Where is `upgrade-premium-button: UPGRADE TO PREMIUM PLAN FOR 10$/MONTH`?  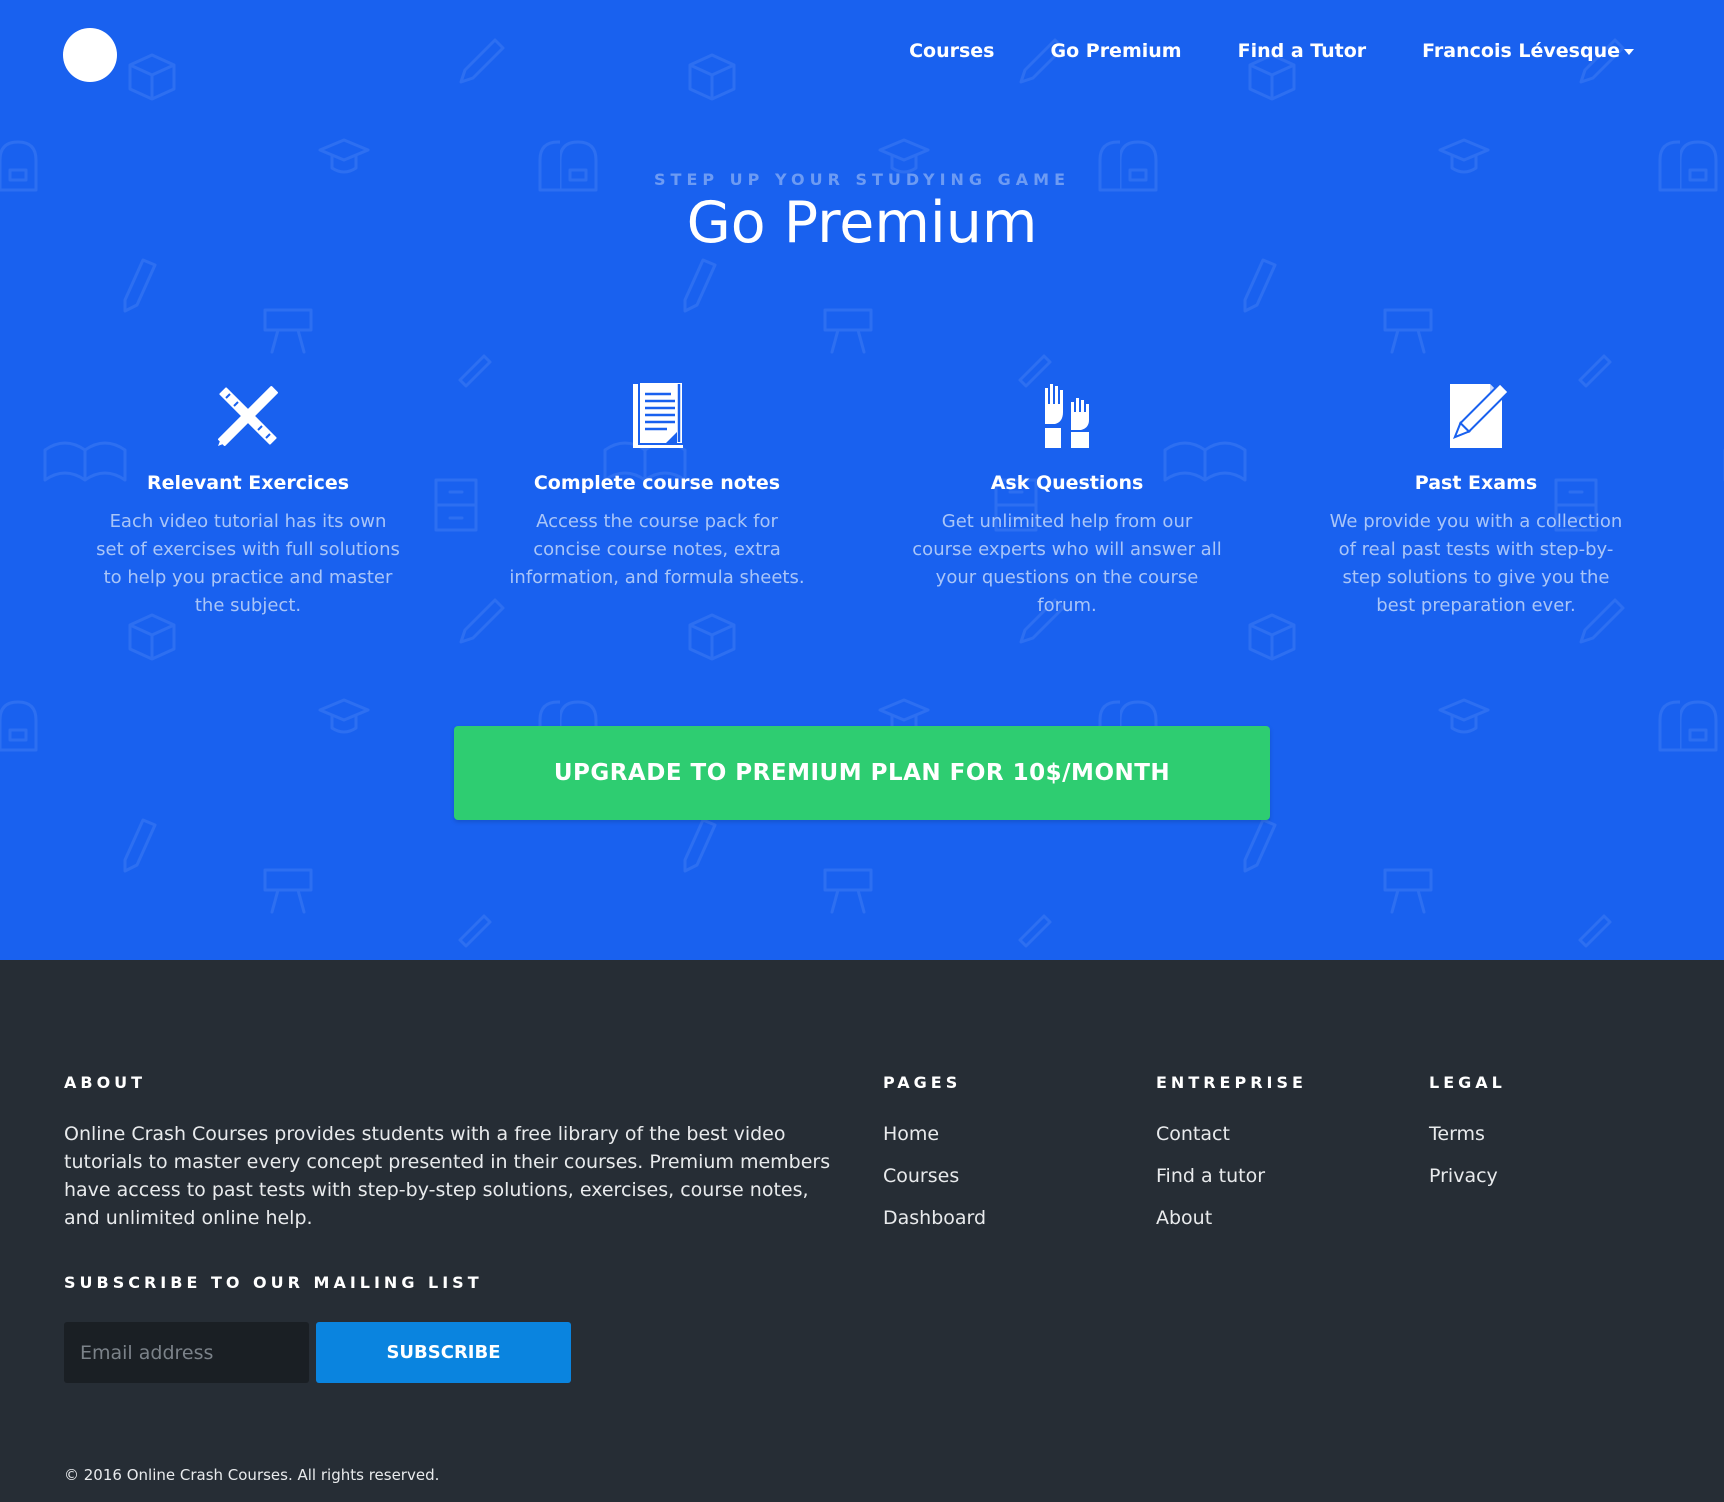
upgrade-premium-button: UPGRADE TO PREMIUM PLAN FOR 10$/MONTH is located at coordinates (862, 773).